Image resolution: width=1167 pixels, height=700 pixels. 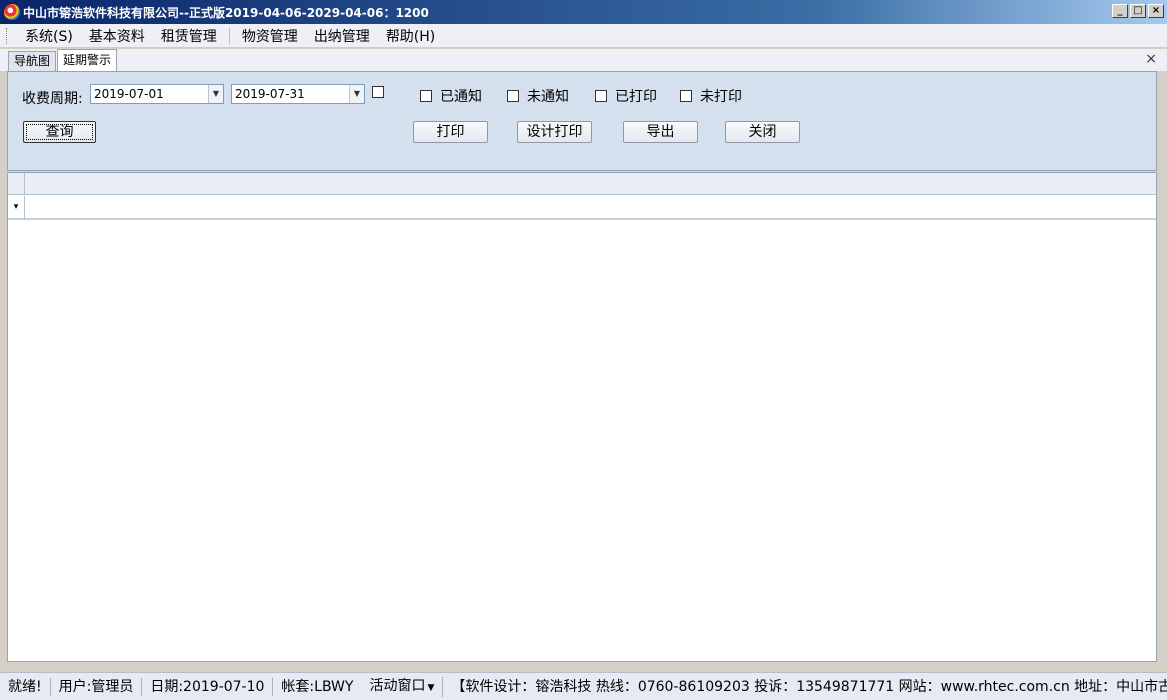 I want to click on not-notified-label: 未通知, so click(x=548, y=97).